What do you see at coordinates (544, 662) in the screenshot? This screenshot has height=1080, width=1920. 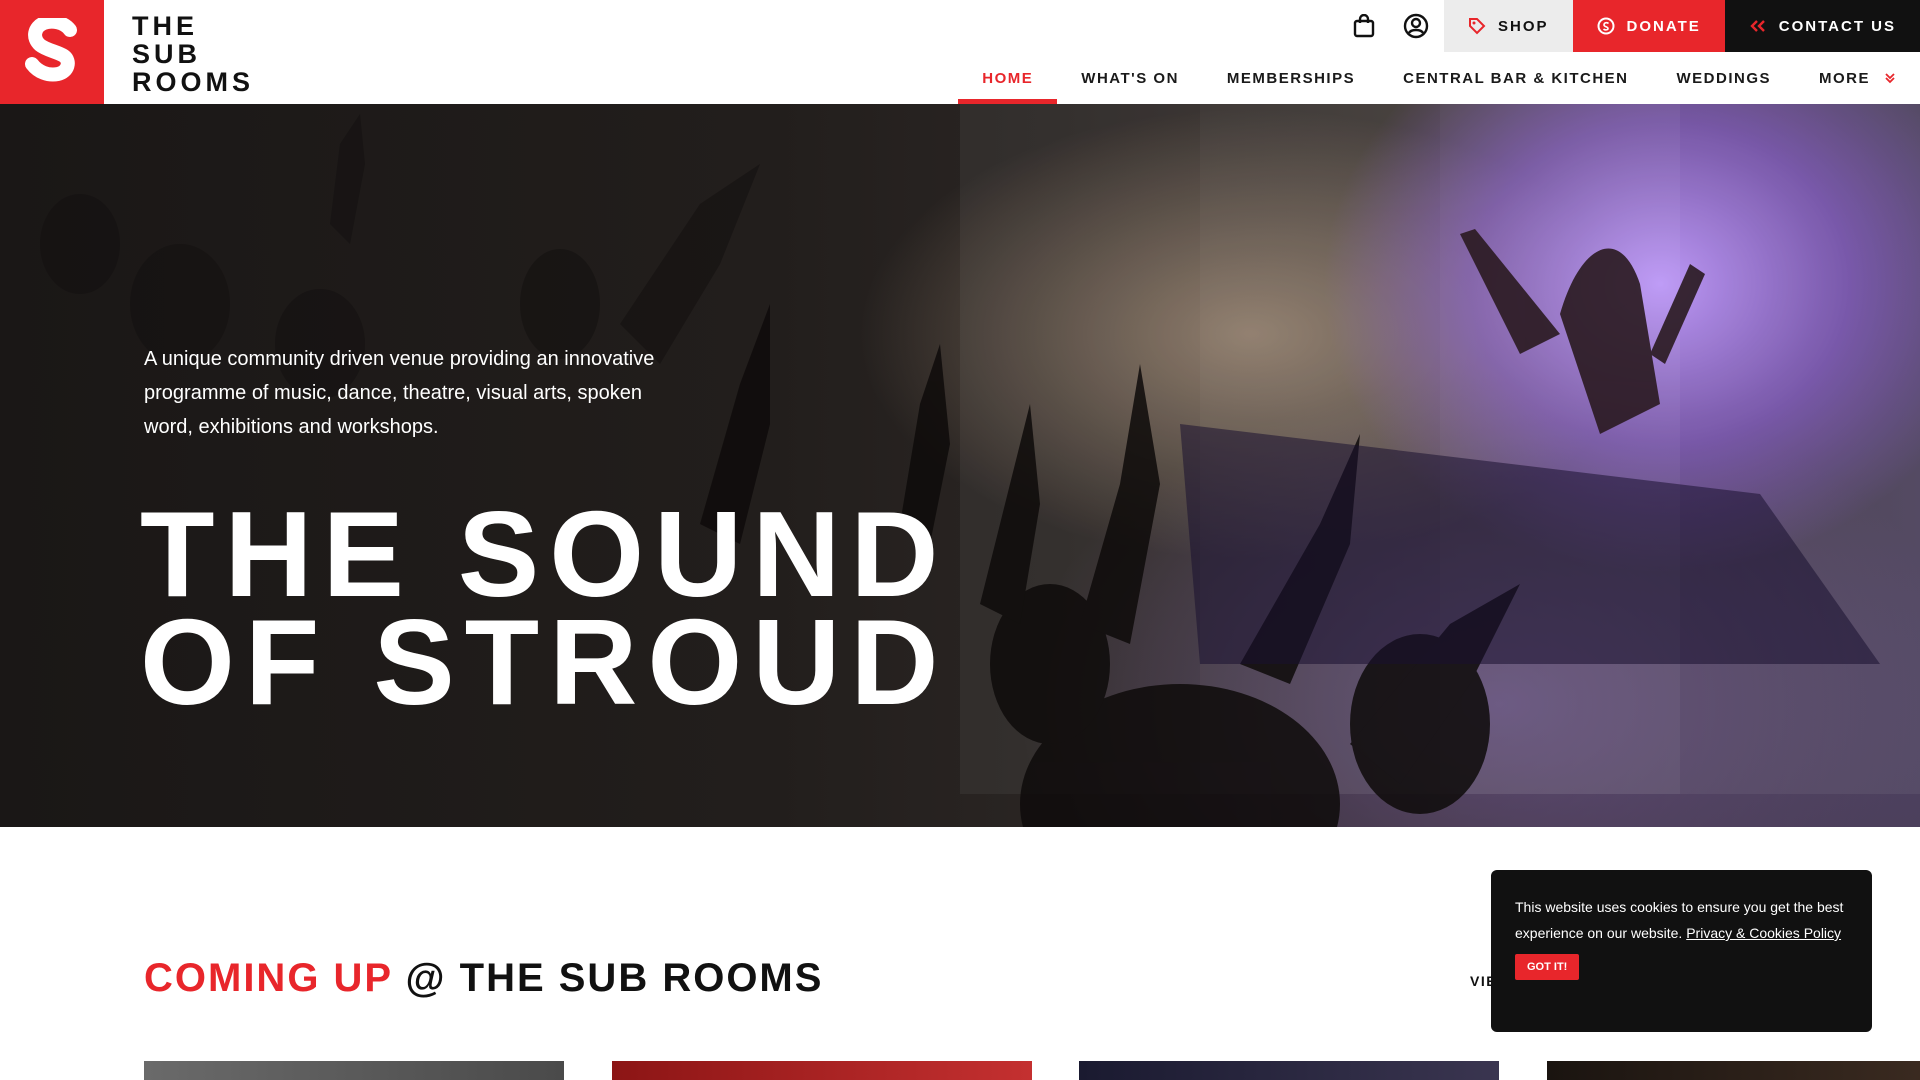 I see `hero-title-line: OF STROUD` at bounding box center [544, 662].